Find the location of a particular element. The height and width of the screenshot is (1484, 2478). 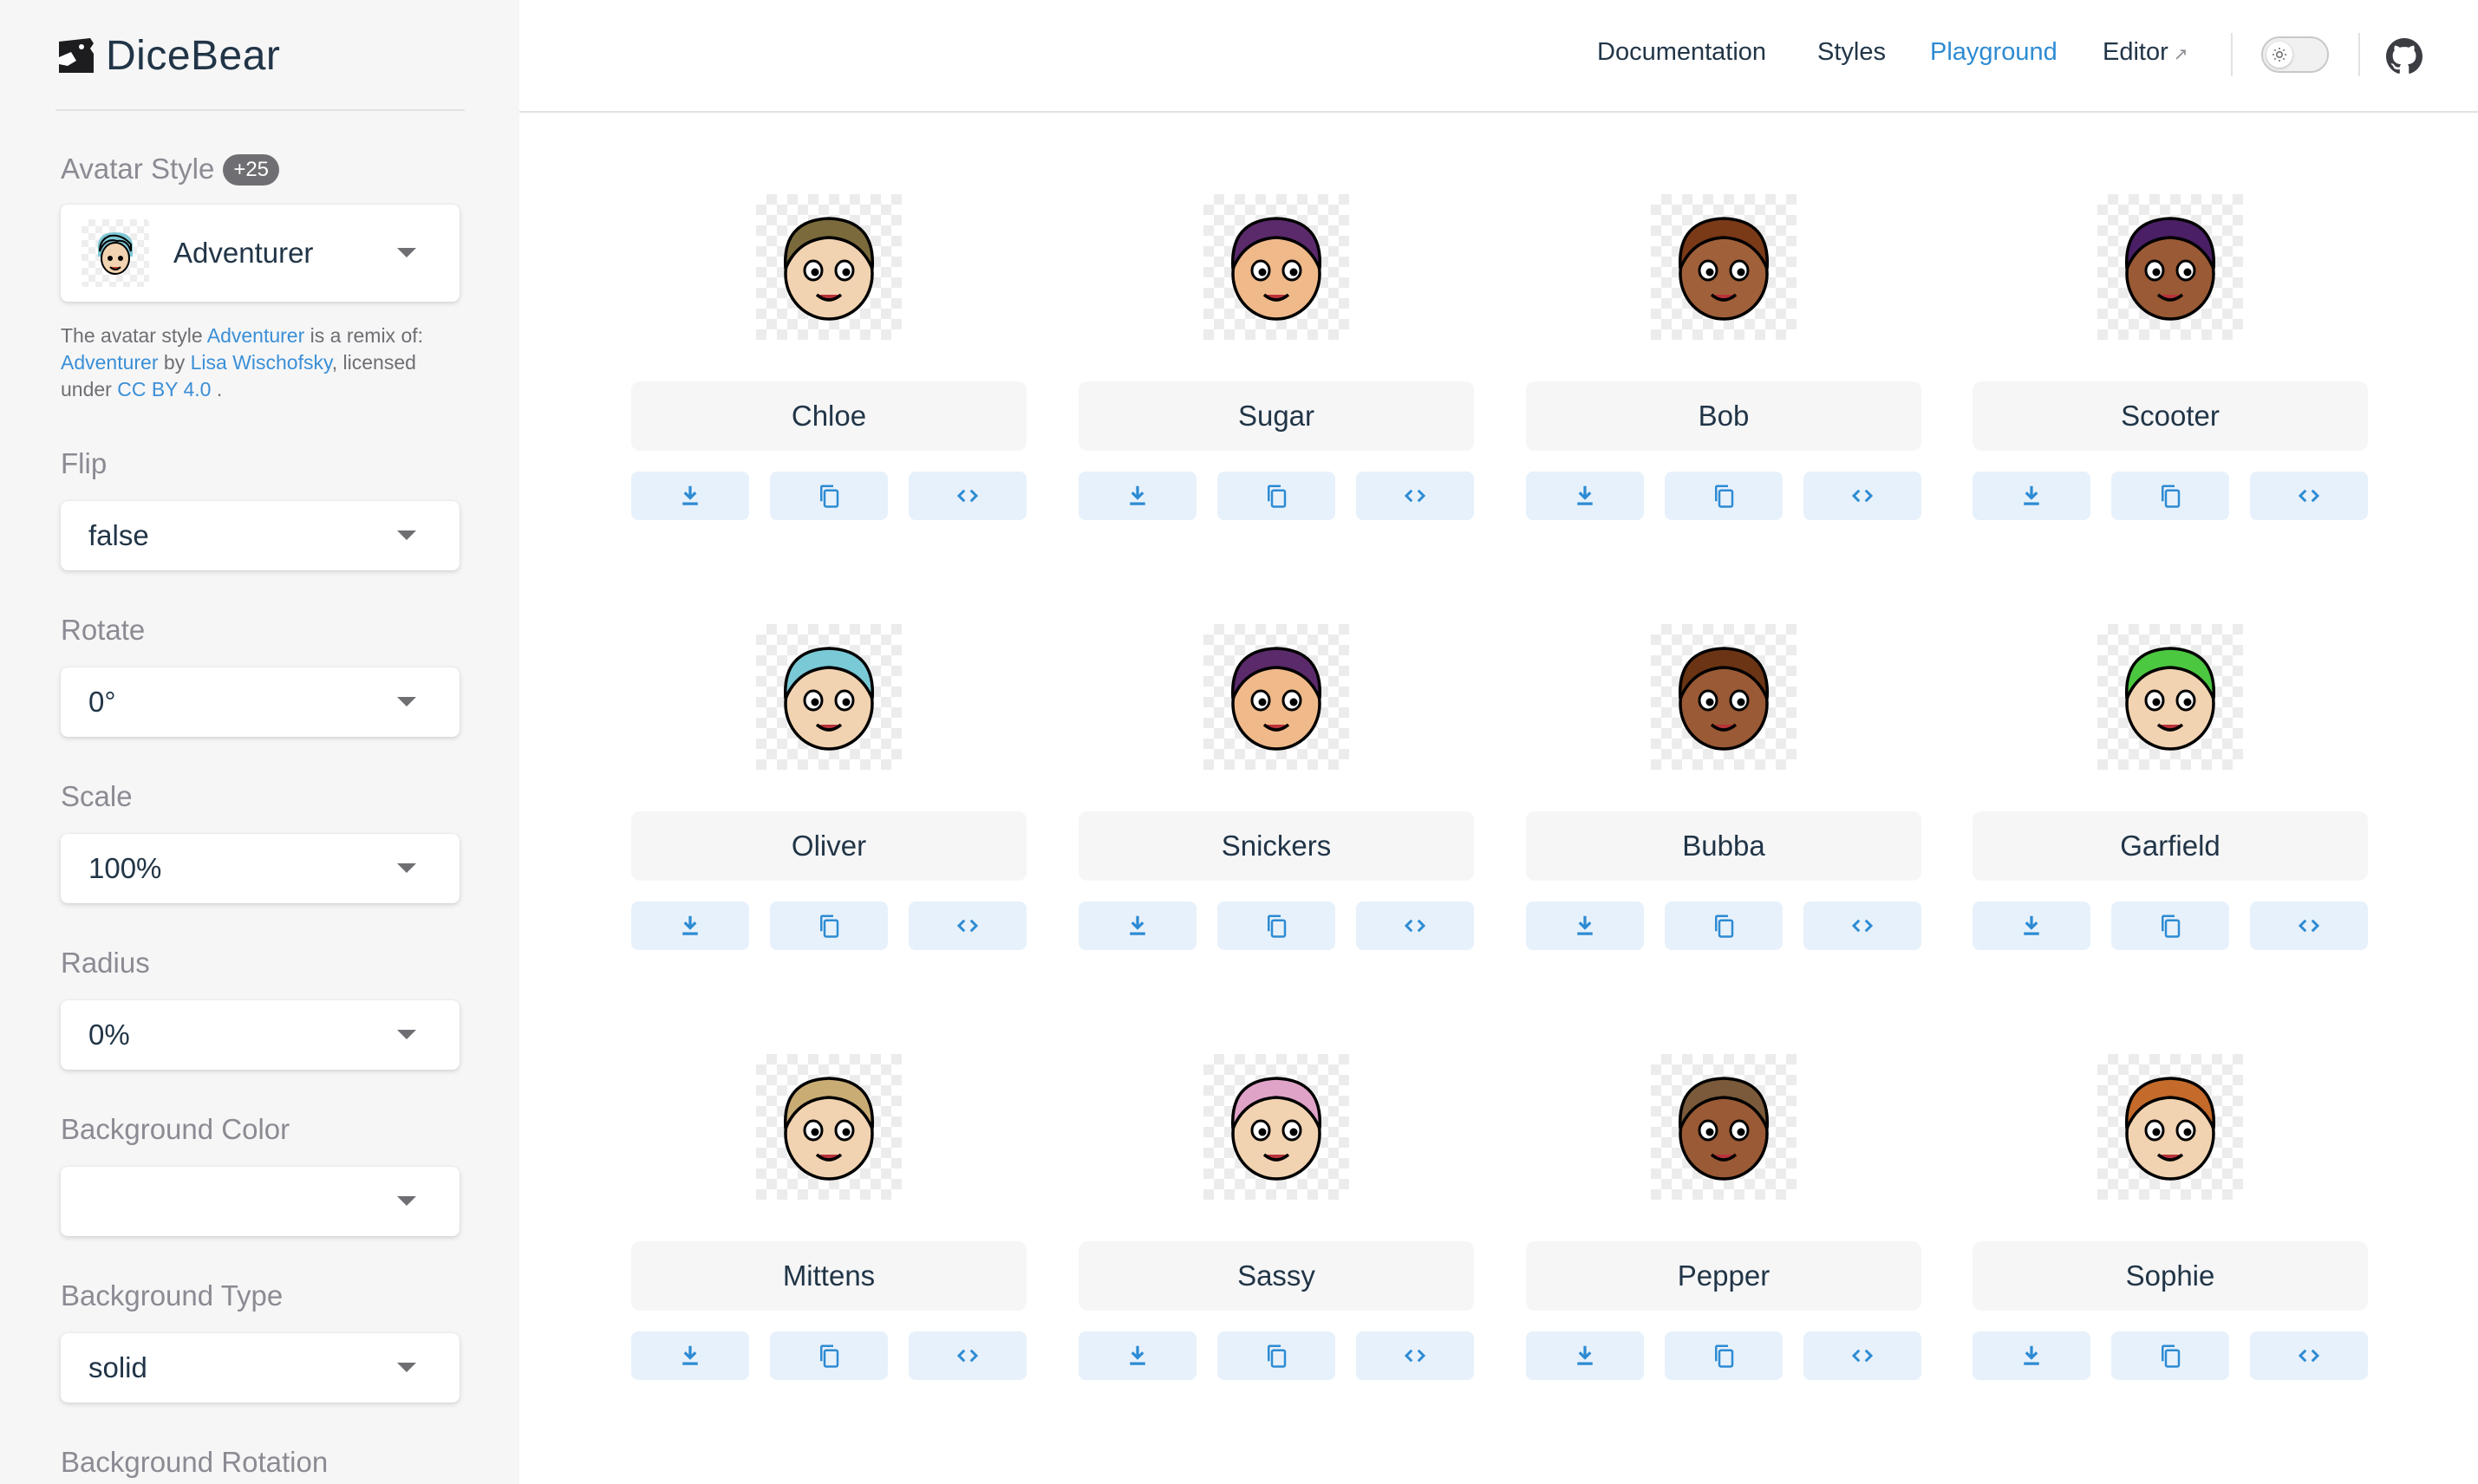

flip-select: false is located at coordinates (260, 535).